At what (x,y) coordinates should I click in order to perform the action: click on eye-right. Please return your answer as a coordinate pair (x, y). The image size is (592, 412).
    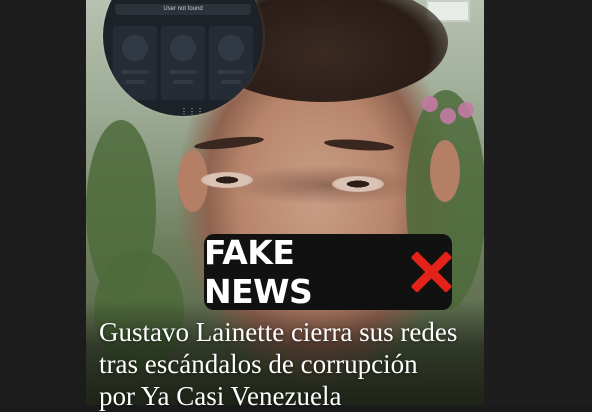
    Looking at the image, I should click on (358, 184).